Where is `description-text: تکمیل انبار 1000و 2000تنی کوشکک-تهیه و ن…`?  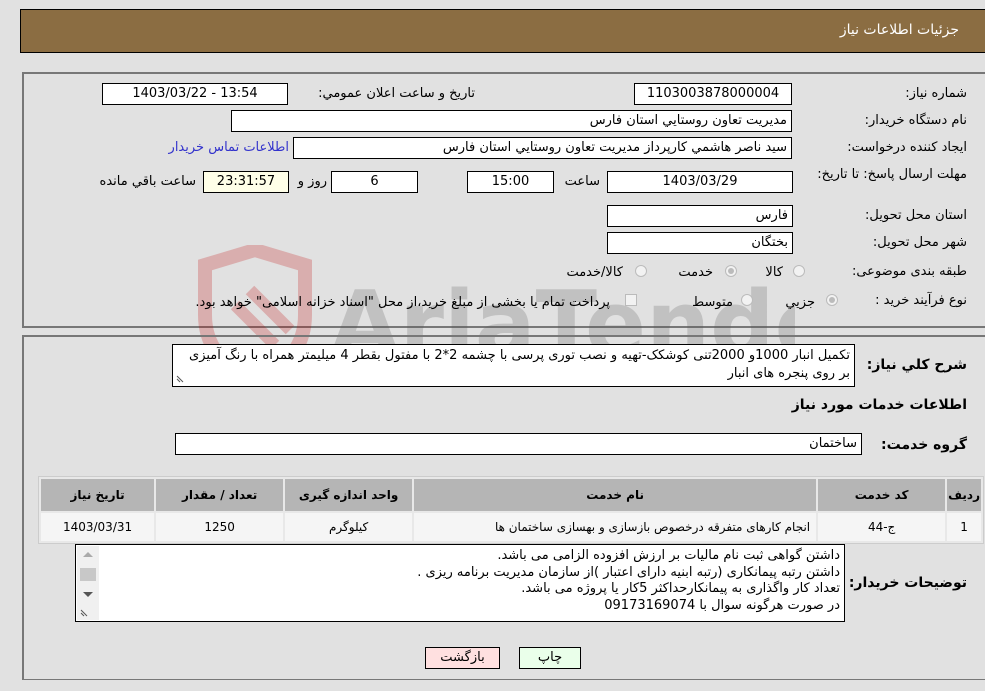
description-text: تکمیل انبار 1000و 2000تنی کوشکک-تهیه و ن… is located at coordinates (519, 364).